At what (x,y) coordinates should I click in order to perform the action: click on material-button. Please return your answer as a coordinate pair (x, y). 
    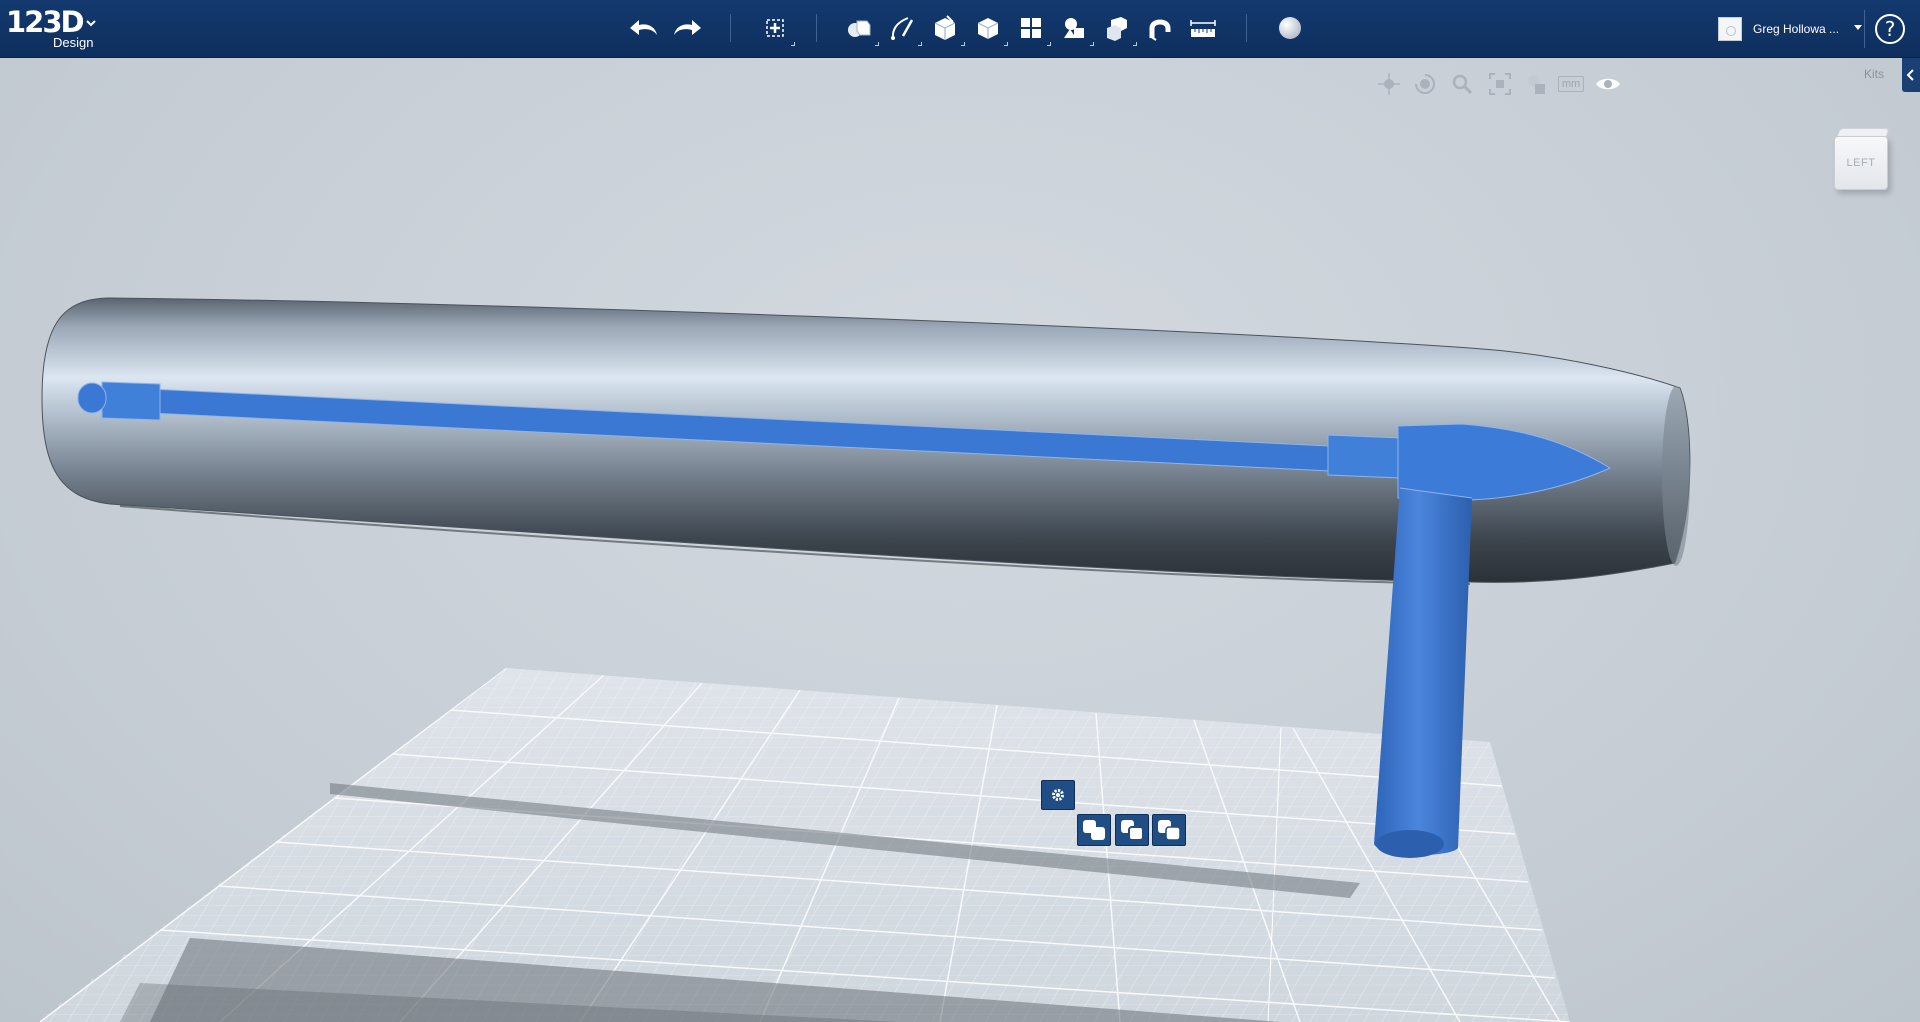
    Looking at the image, I should click on (1290, 28).